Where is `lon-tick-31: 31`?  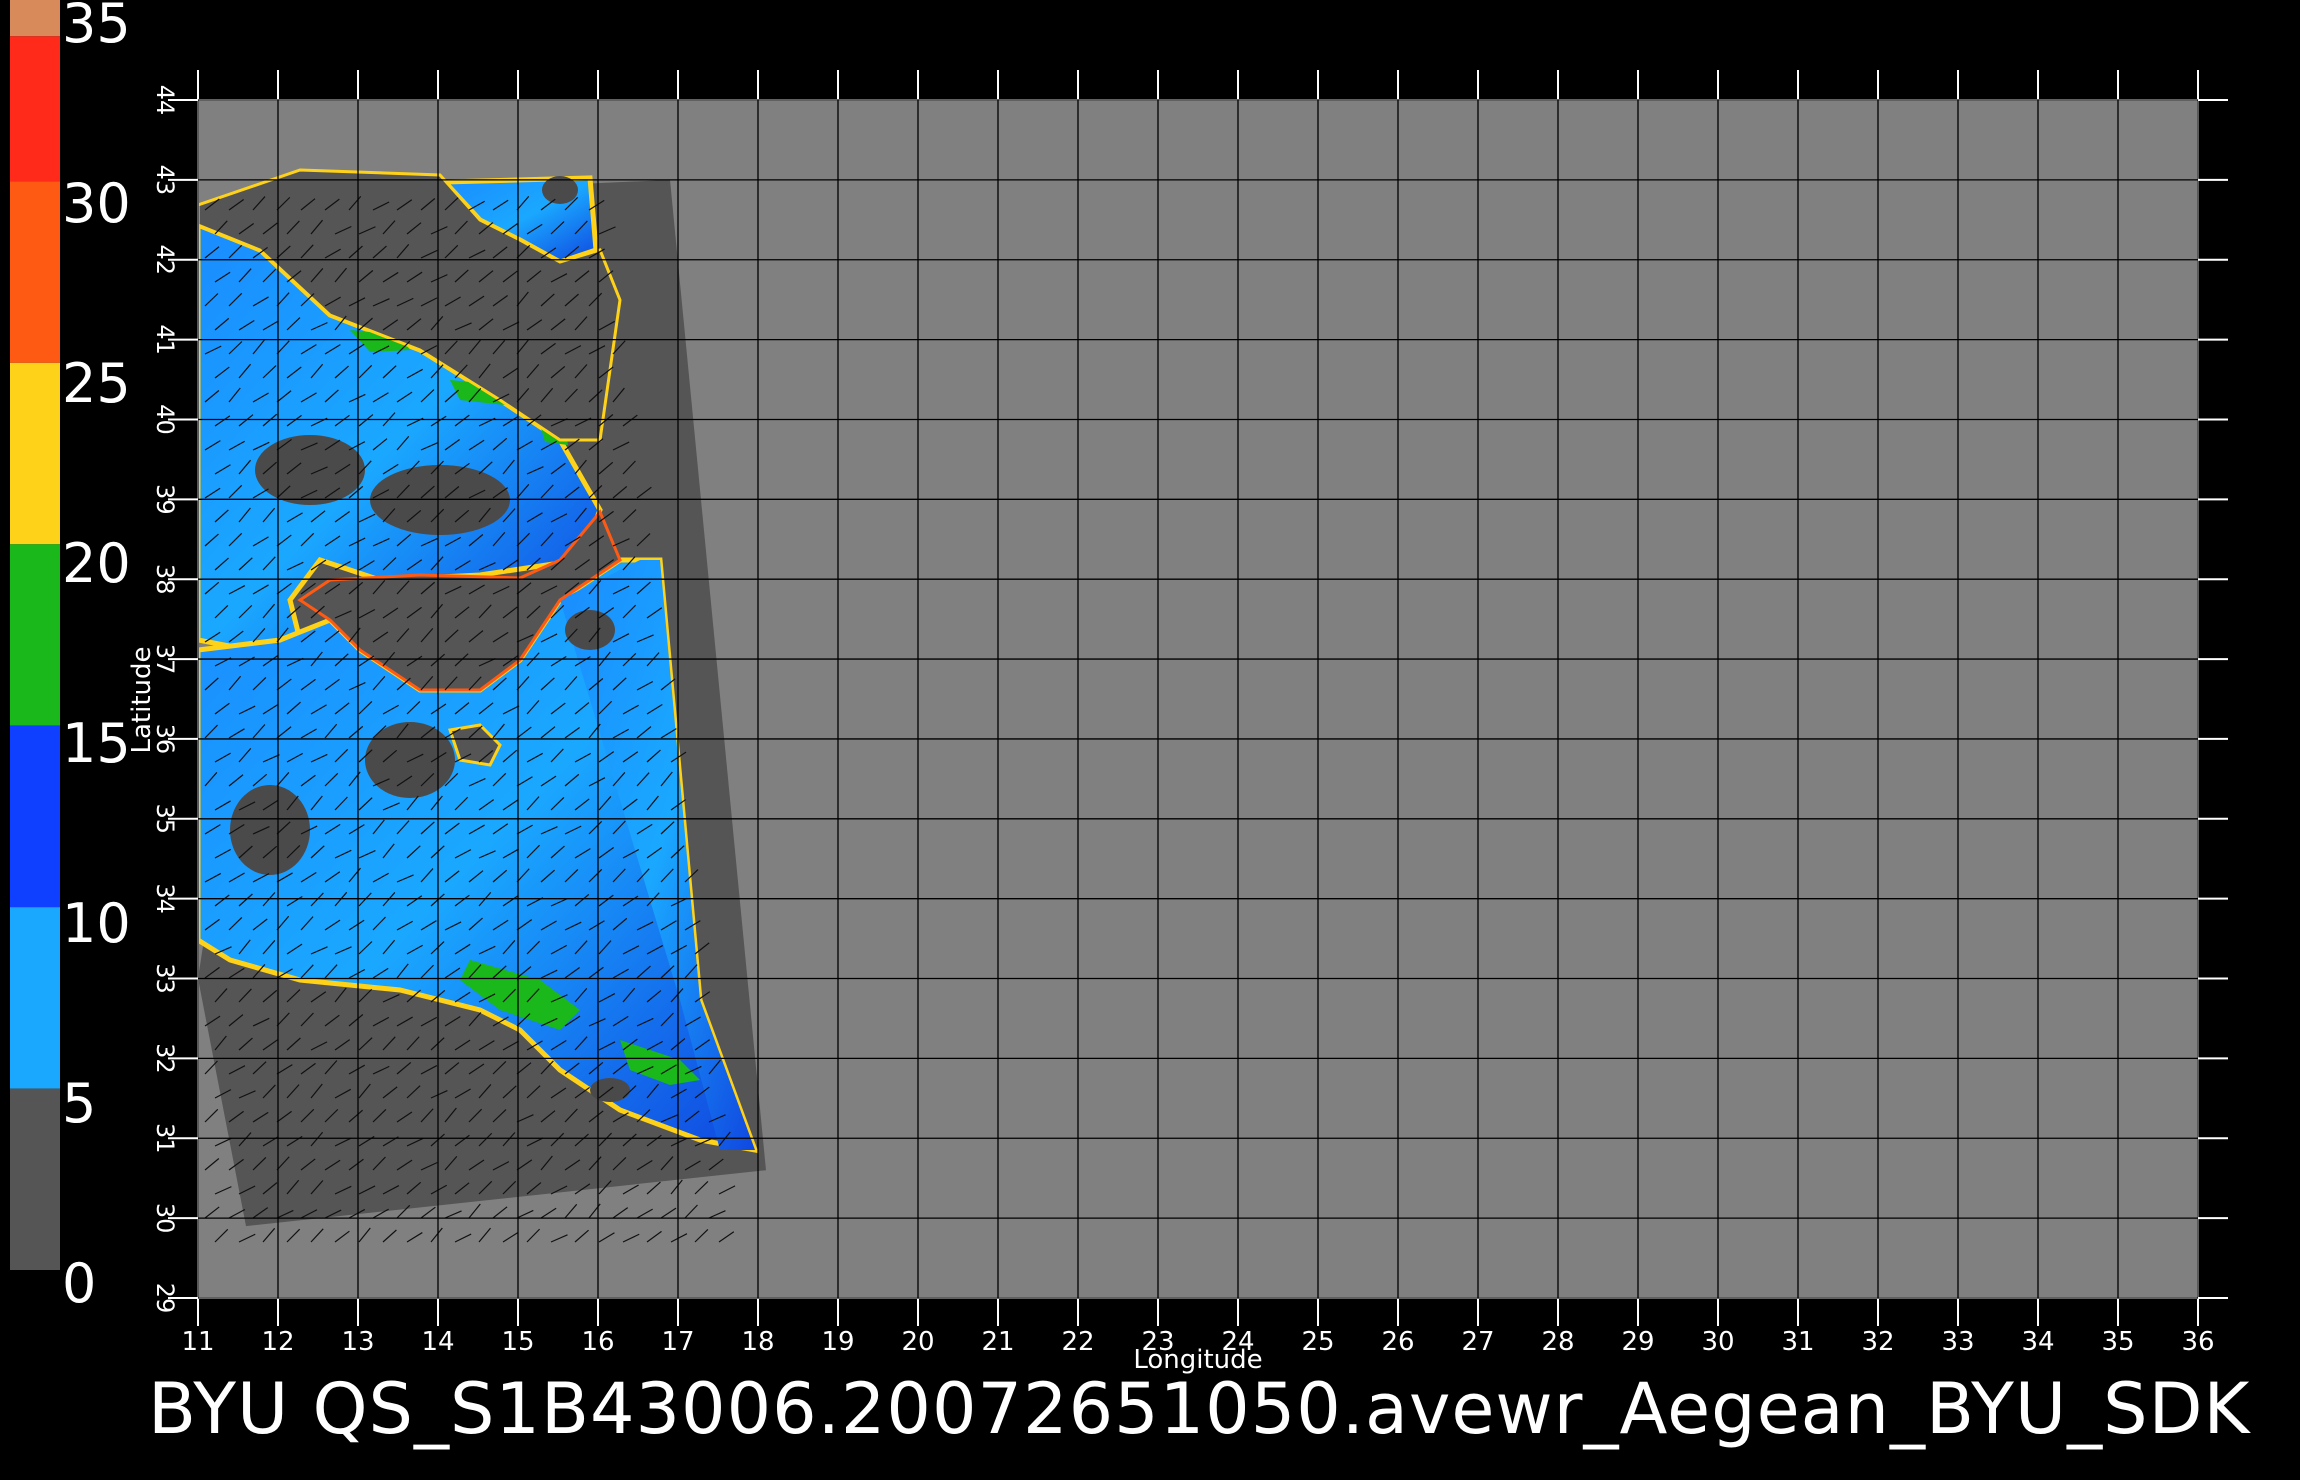 lon-tick-31: 31 is located at coordinates (1797, 1342).